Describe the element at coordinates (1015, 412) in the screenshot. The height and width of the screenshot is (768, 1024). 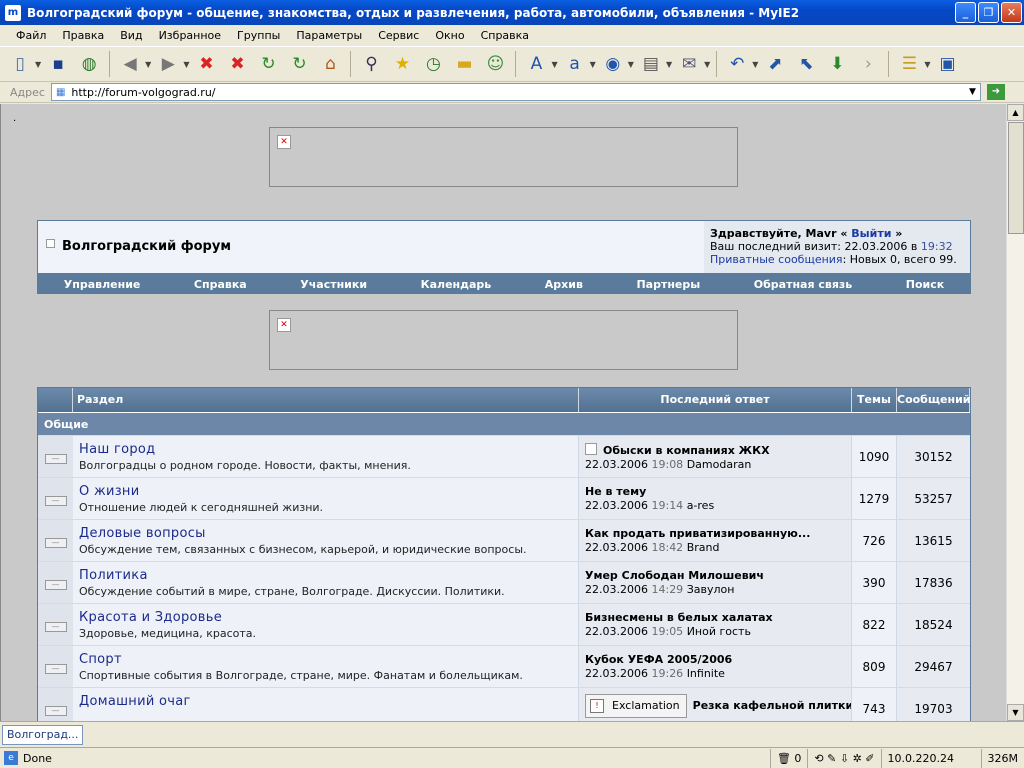
I see `vertical-scrollbar: ▲ ▼` at that location.